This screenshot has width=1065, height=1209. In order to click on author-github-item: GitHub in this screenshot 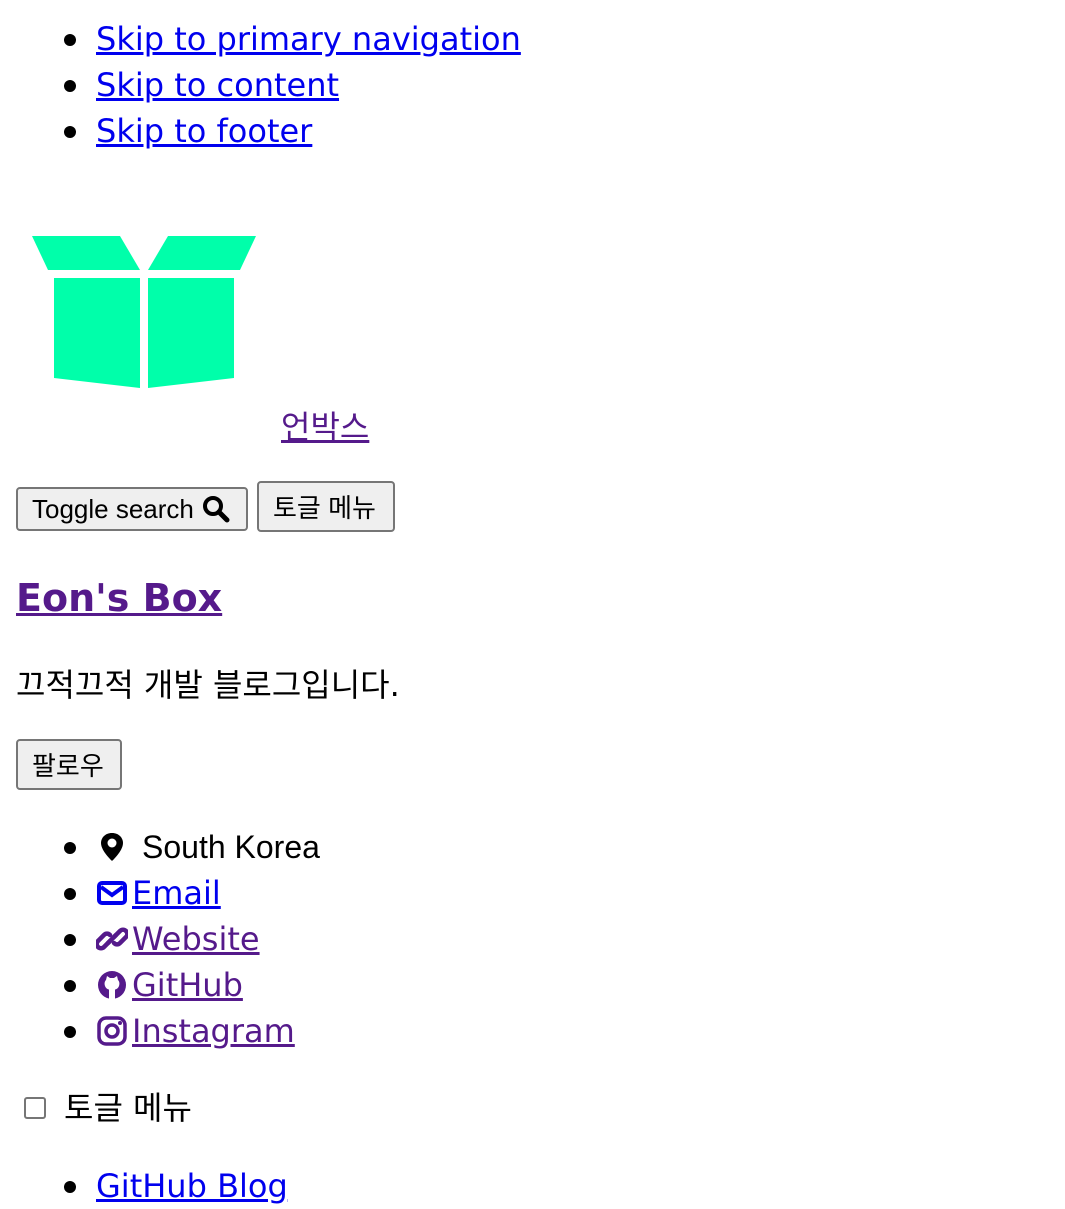, I will do `click(192, 985)`.